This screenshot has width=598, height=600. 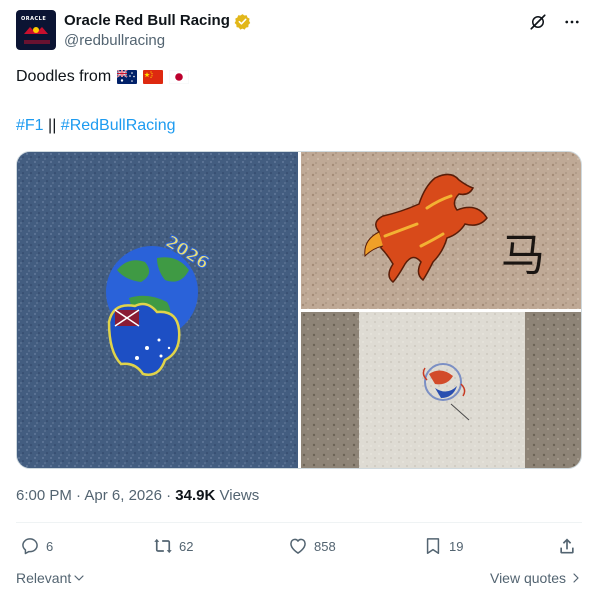 I want to click on hashtag-f1: #F1, so click(x=30, y=125).